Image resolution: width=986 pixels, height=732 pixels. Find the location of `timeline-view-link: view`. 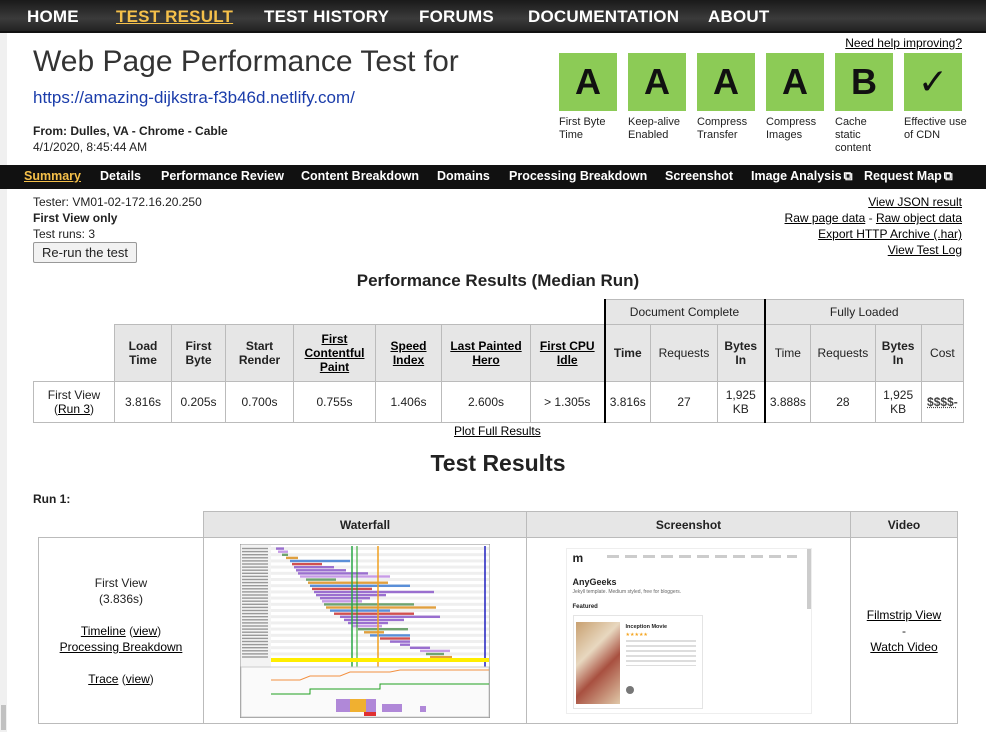

timeline-view-link: view is located at coordinates (145, 631).